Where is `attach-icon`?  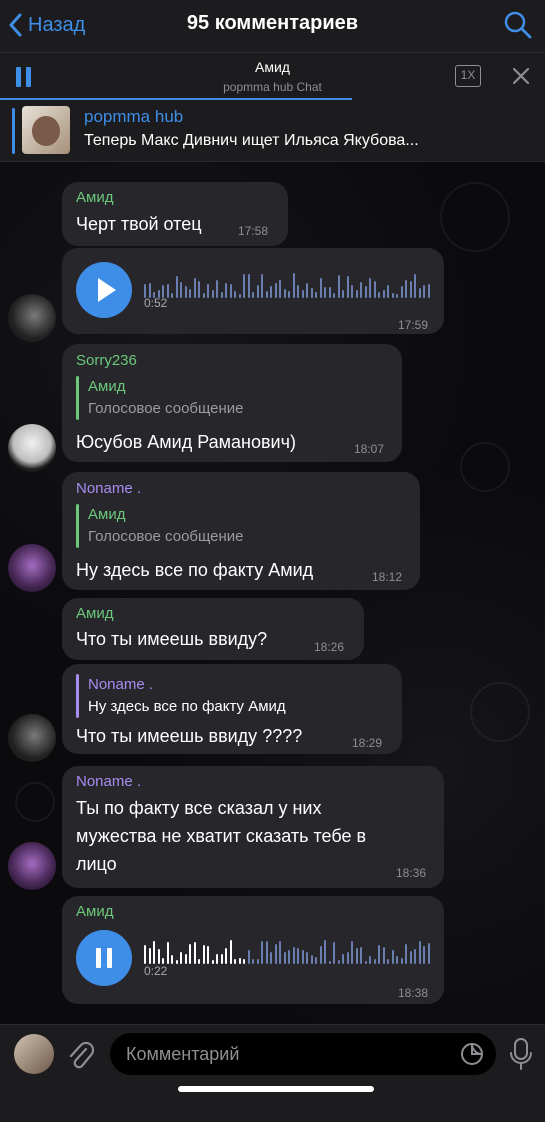 attach-icon is located at coordinates (80, 1054).